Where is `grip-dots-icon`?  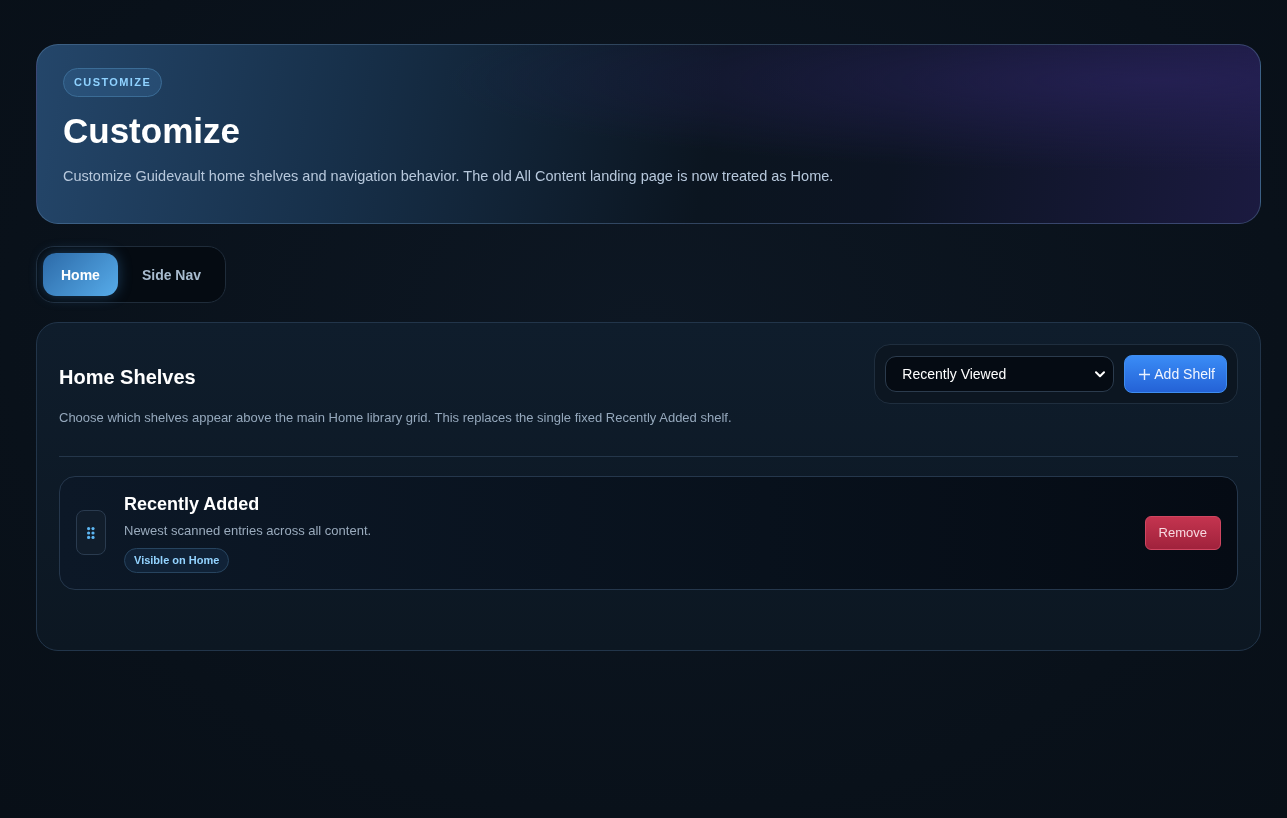 grip-dots-icon is located at coordinates (91, 532).